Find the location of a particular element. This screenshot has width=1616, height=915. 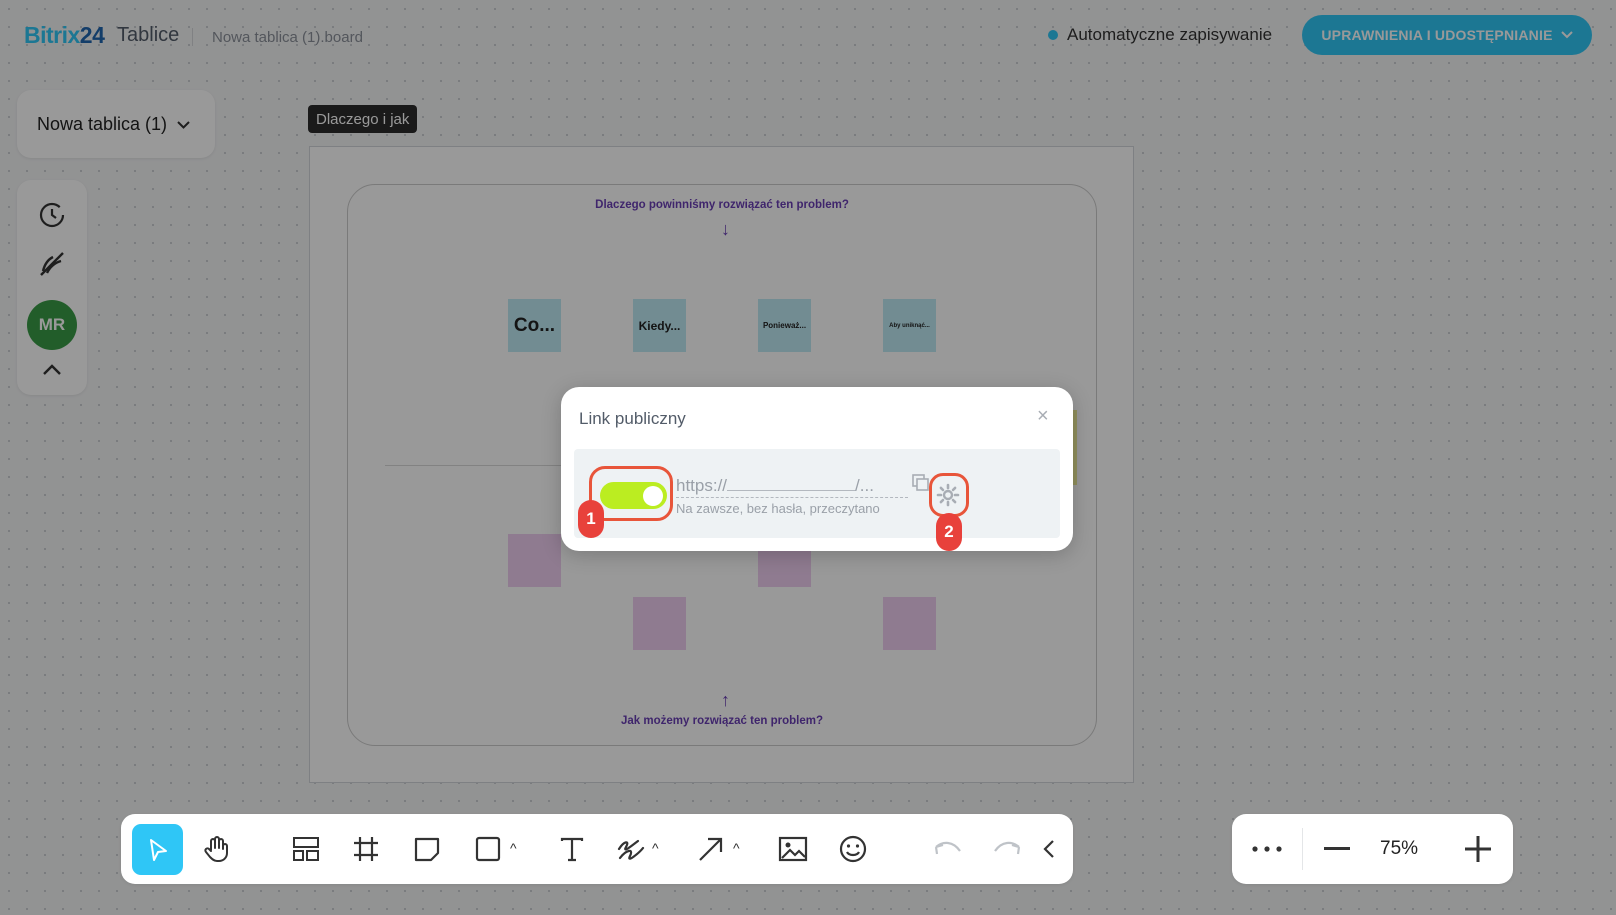

zoom-panel: 75% is located at coordinates (1372, 849).